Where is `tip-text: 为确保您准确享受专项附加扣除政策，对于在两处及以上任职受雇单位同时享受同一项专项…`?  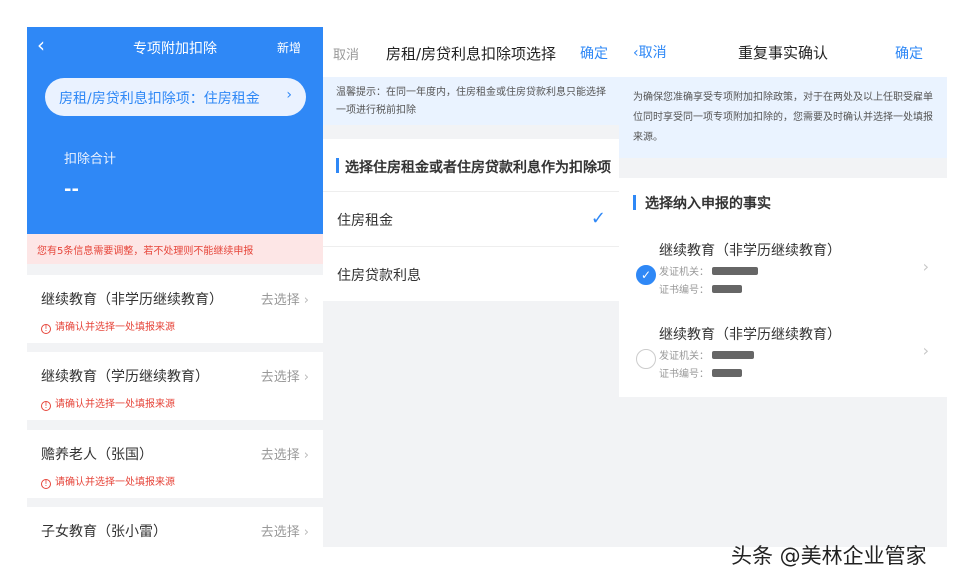
tip-text: 为确保您准确享受专项附加扣除政策，对于在两处及以上任职受雇单位同时享受同一项专项… is located at coordinates (783, 117).